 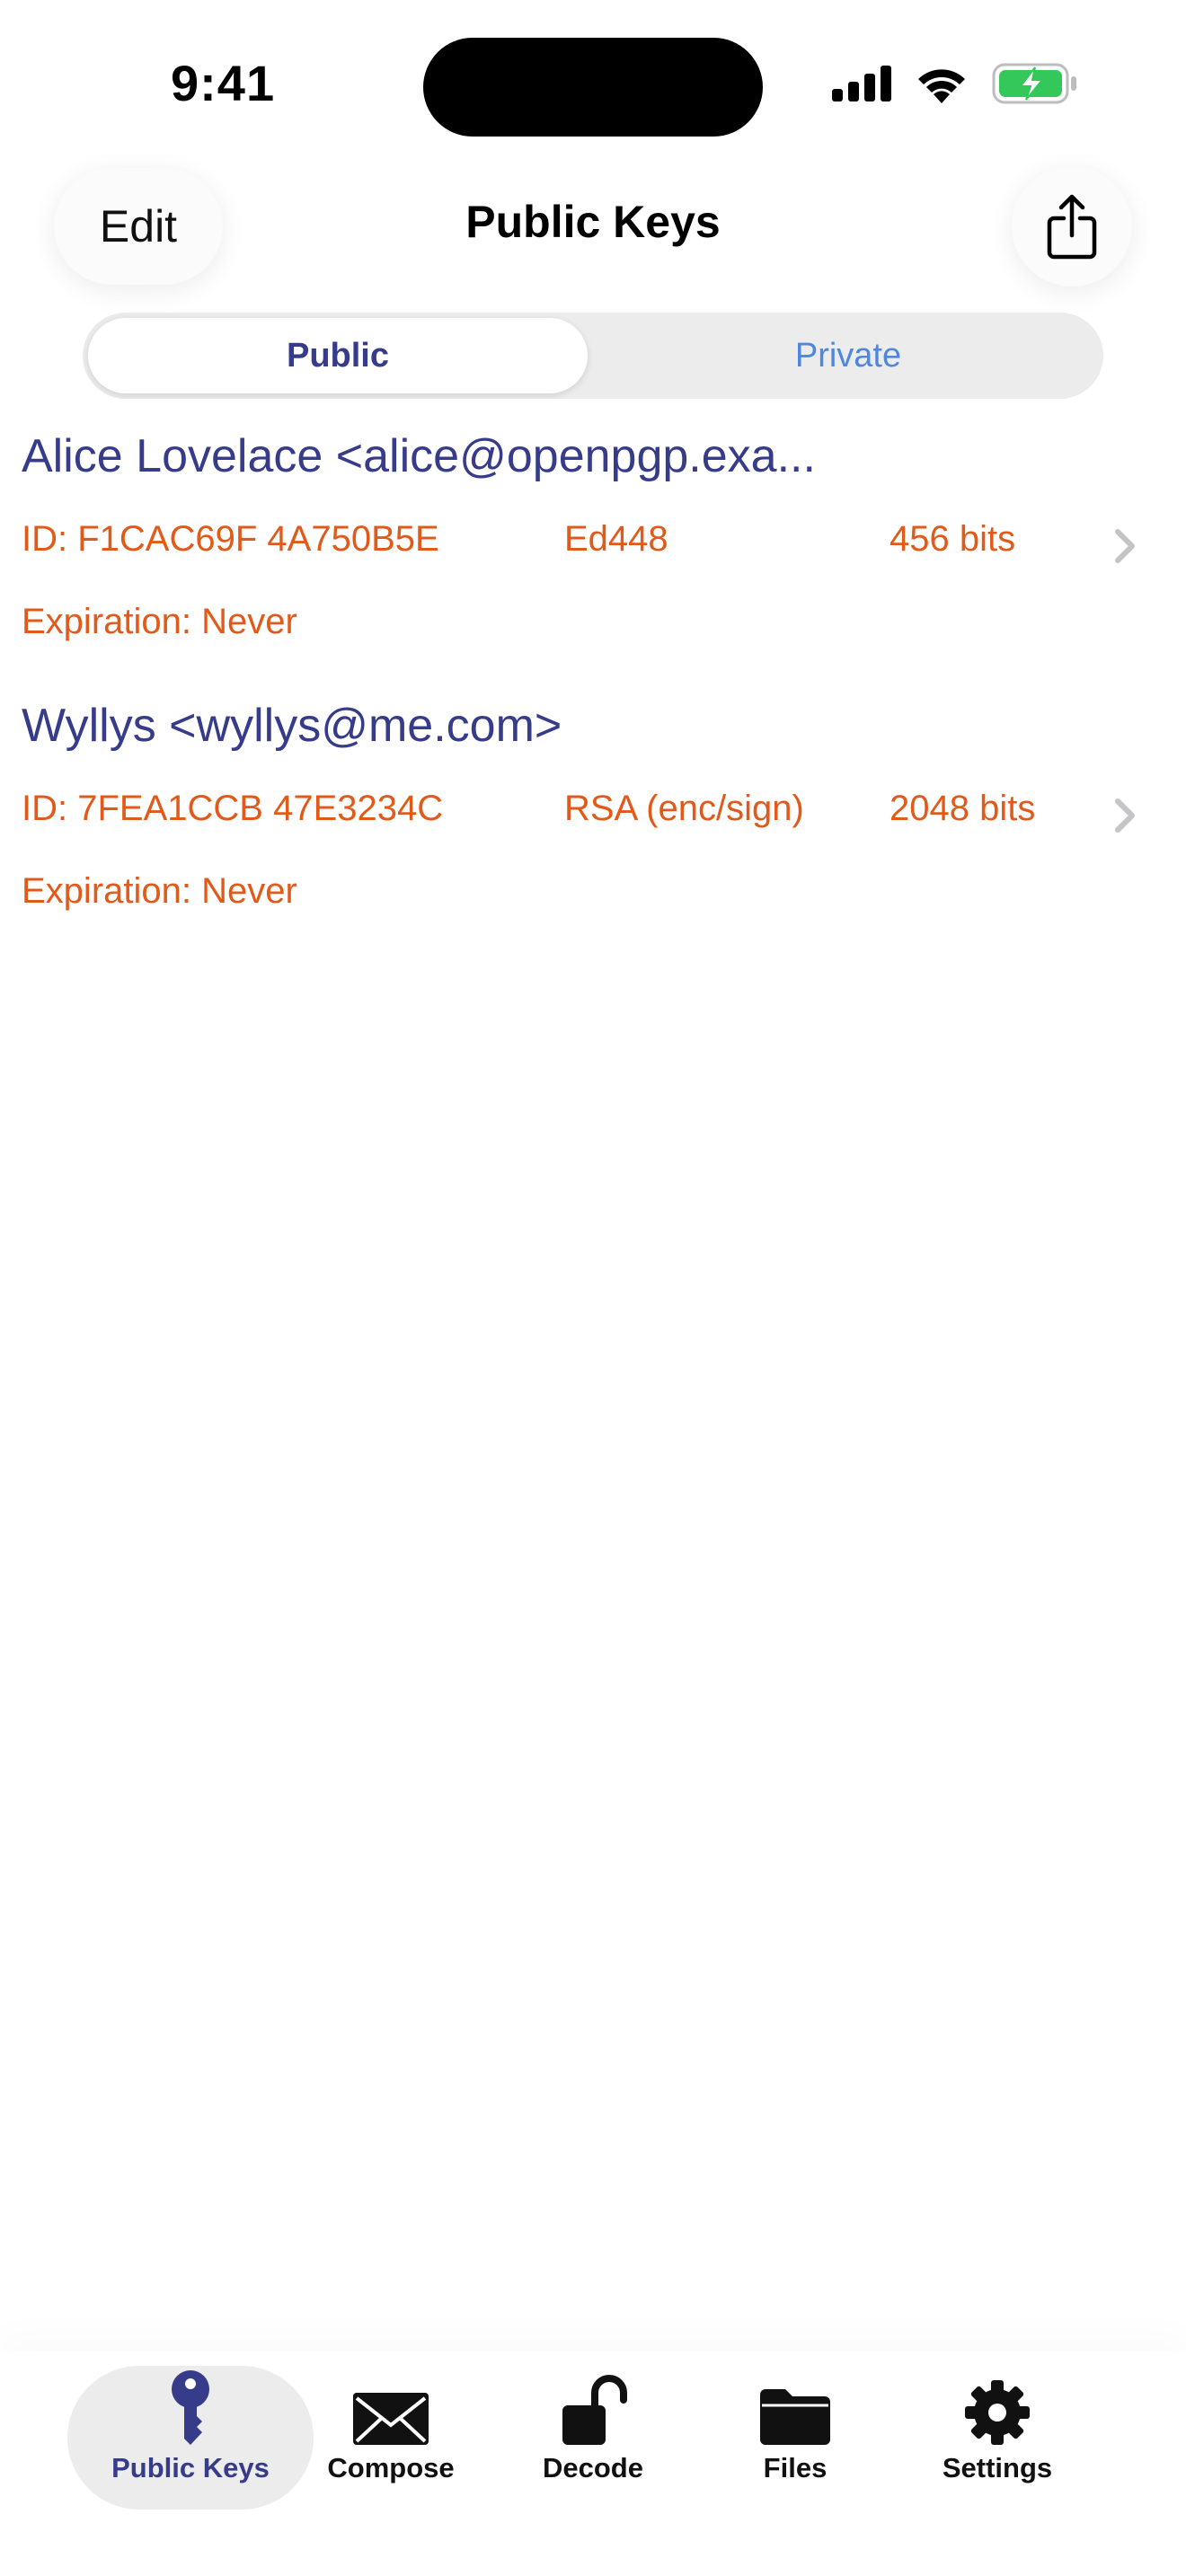 I want to click on tab-compose: Compose, so click(x=391, y=2438).